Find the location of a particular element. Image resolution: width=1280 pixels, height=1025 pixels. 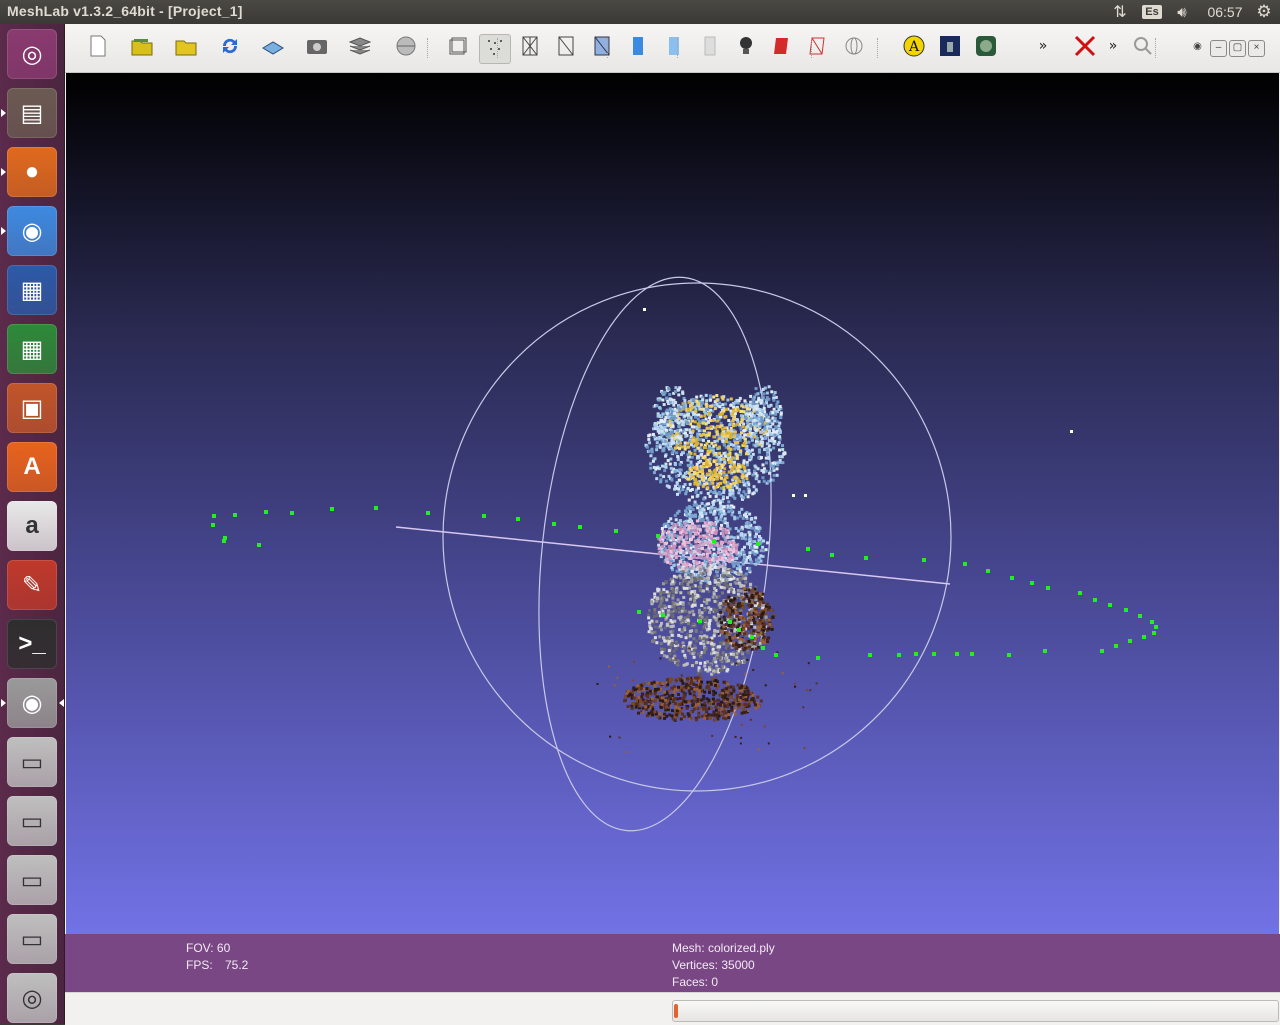

launcher: ◎ ▤ ● ◉ ▦ ▦ ▣ Aa ✎ >_ ◉ ▭ ▭ ▭ ▭ ◎ is located at coordinates (32, 524).